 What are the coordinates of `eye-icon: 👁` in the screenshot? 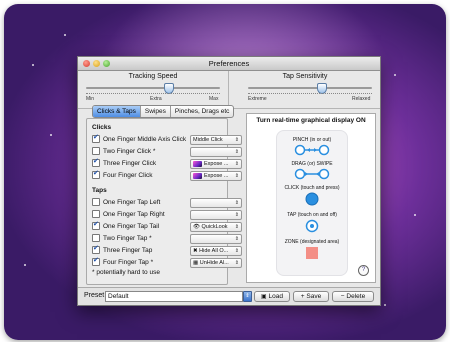 It's located at (196, 227).